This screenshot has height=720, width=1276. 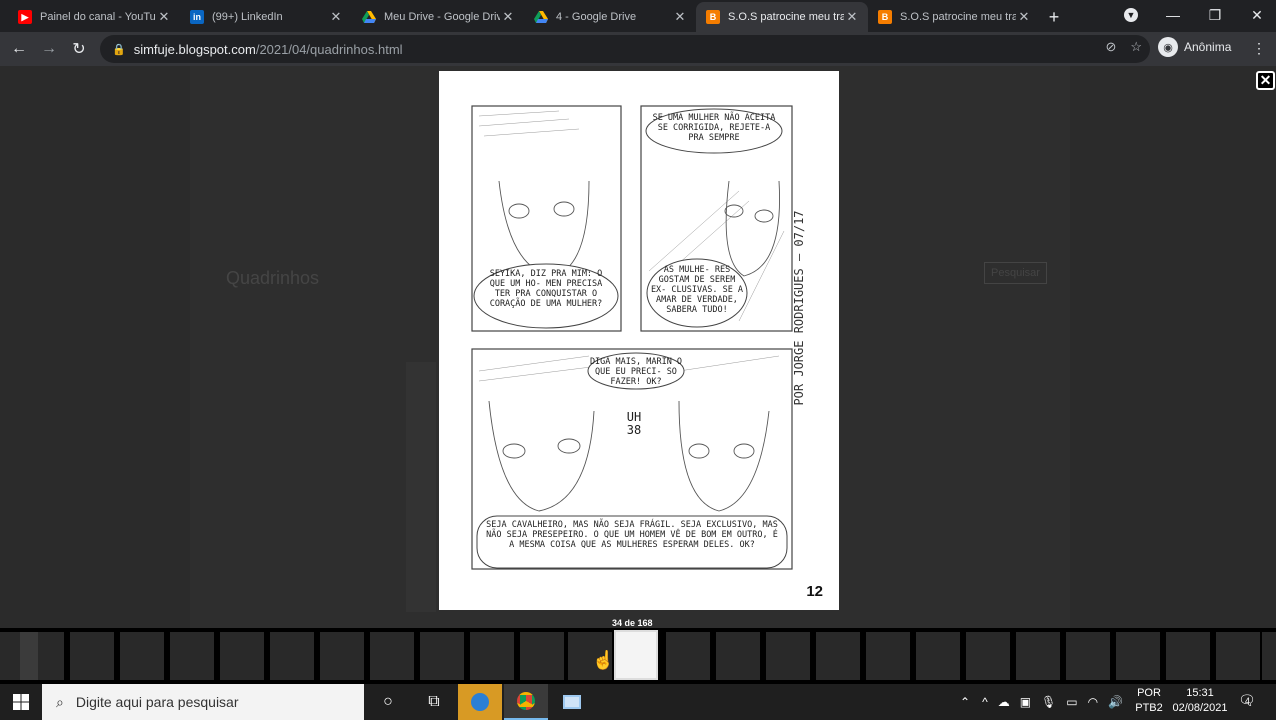 I want to click on battery-icon: ▭, so click(x=1071, y=702).